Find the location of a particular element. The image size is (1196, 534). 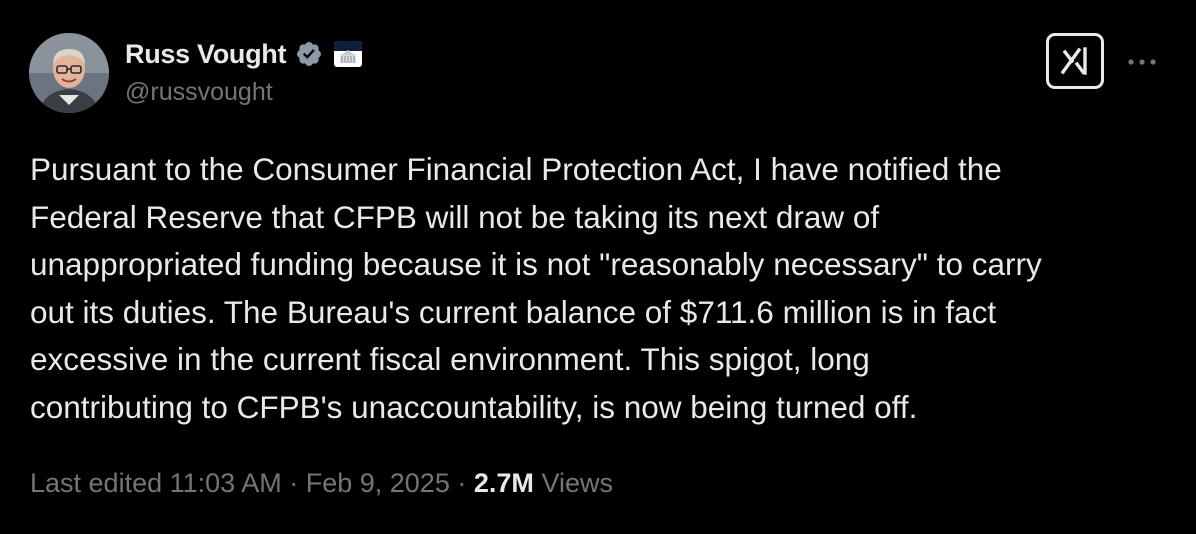

edited-label: Last edited is located at coordinates (96, 483).